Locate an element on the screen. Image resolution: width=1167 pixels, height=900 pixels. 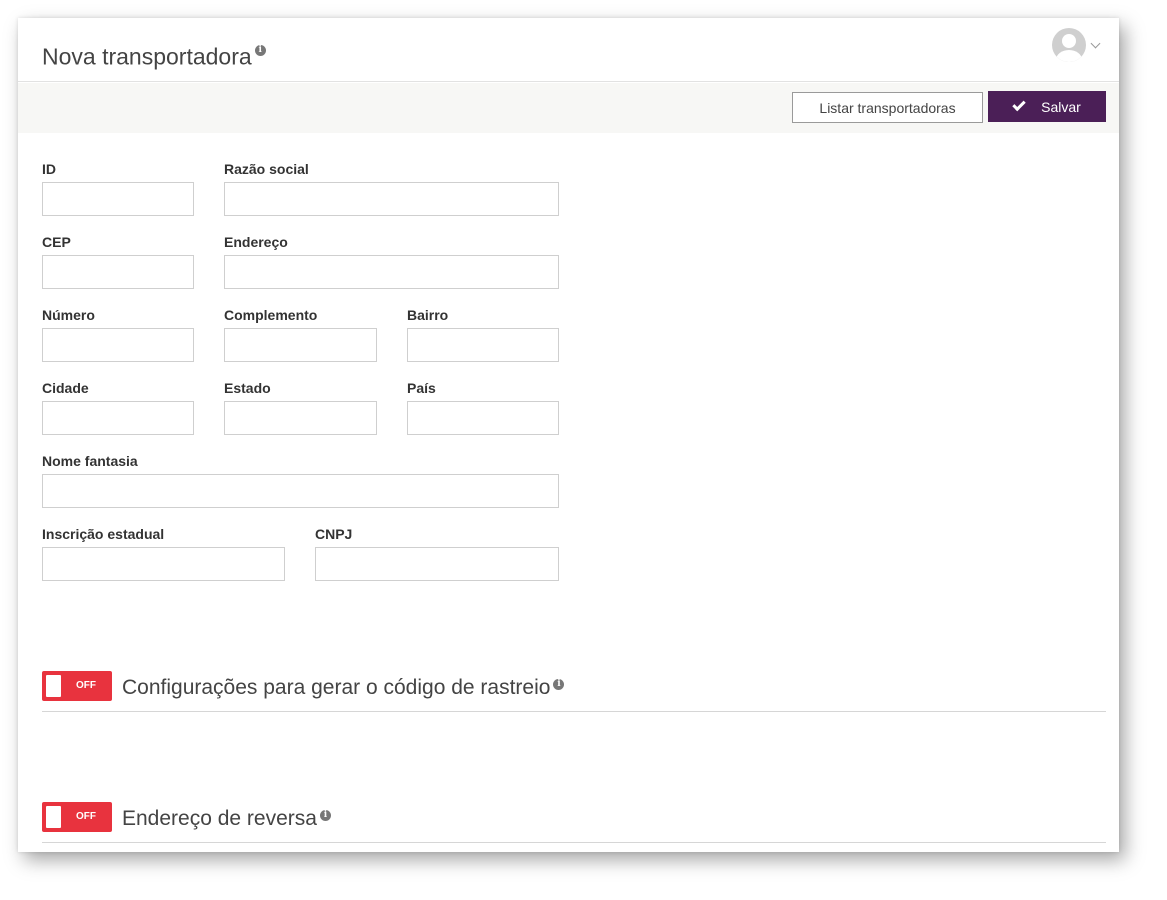
cnpj-field is located at coordinates (437, 564).